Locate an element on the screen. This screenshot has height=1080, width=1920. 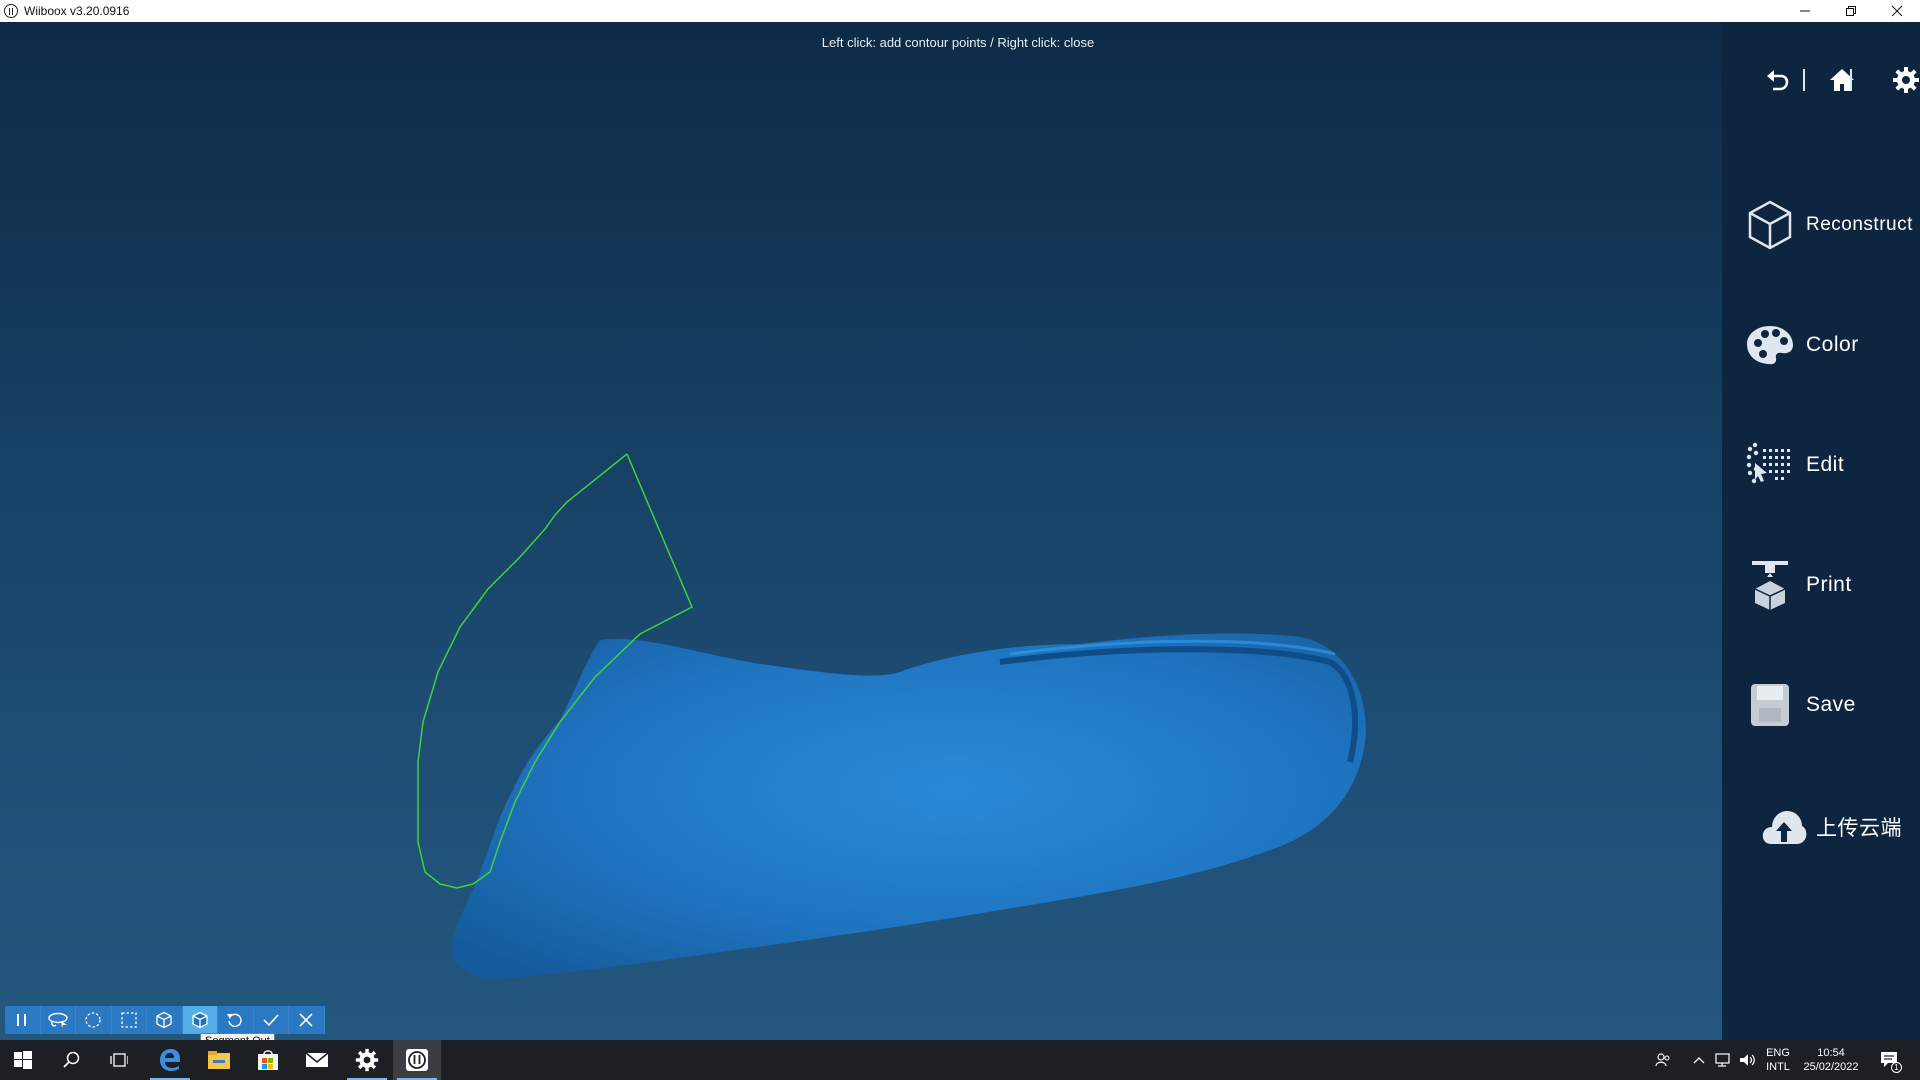
palette-icon is located at coordinates (1770, 345).